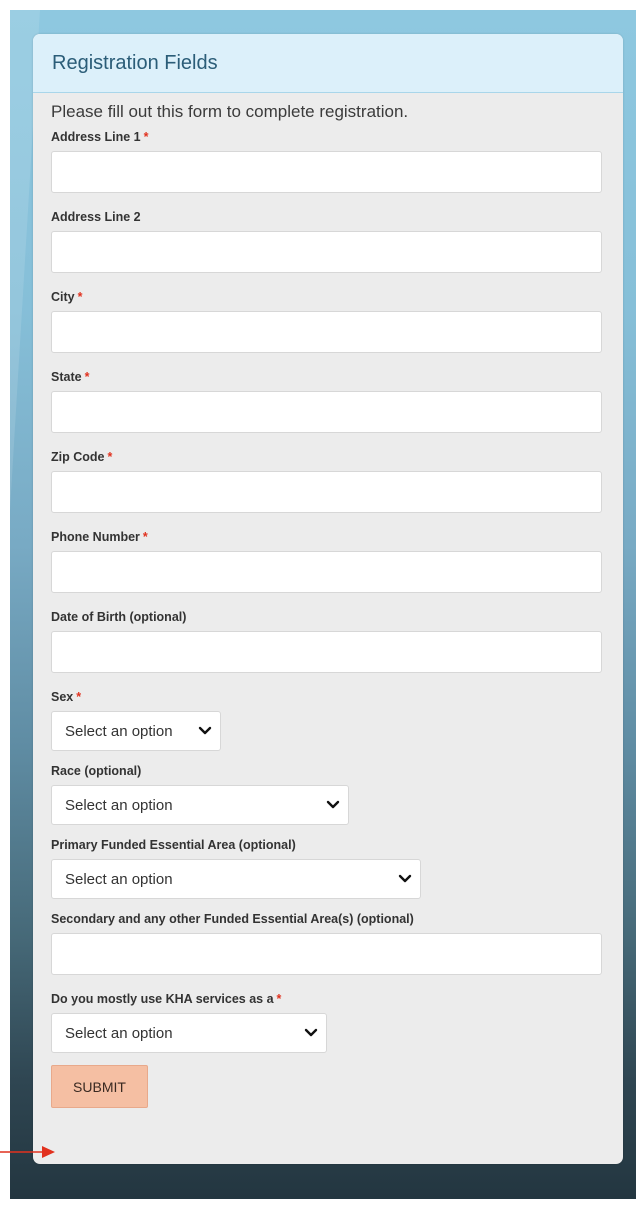  I want to click on label-text: Zip Code, so click(78, 457).